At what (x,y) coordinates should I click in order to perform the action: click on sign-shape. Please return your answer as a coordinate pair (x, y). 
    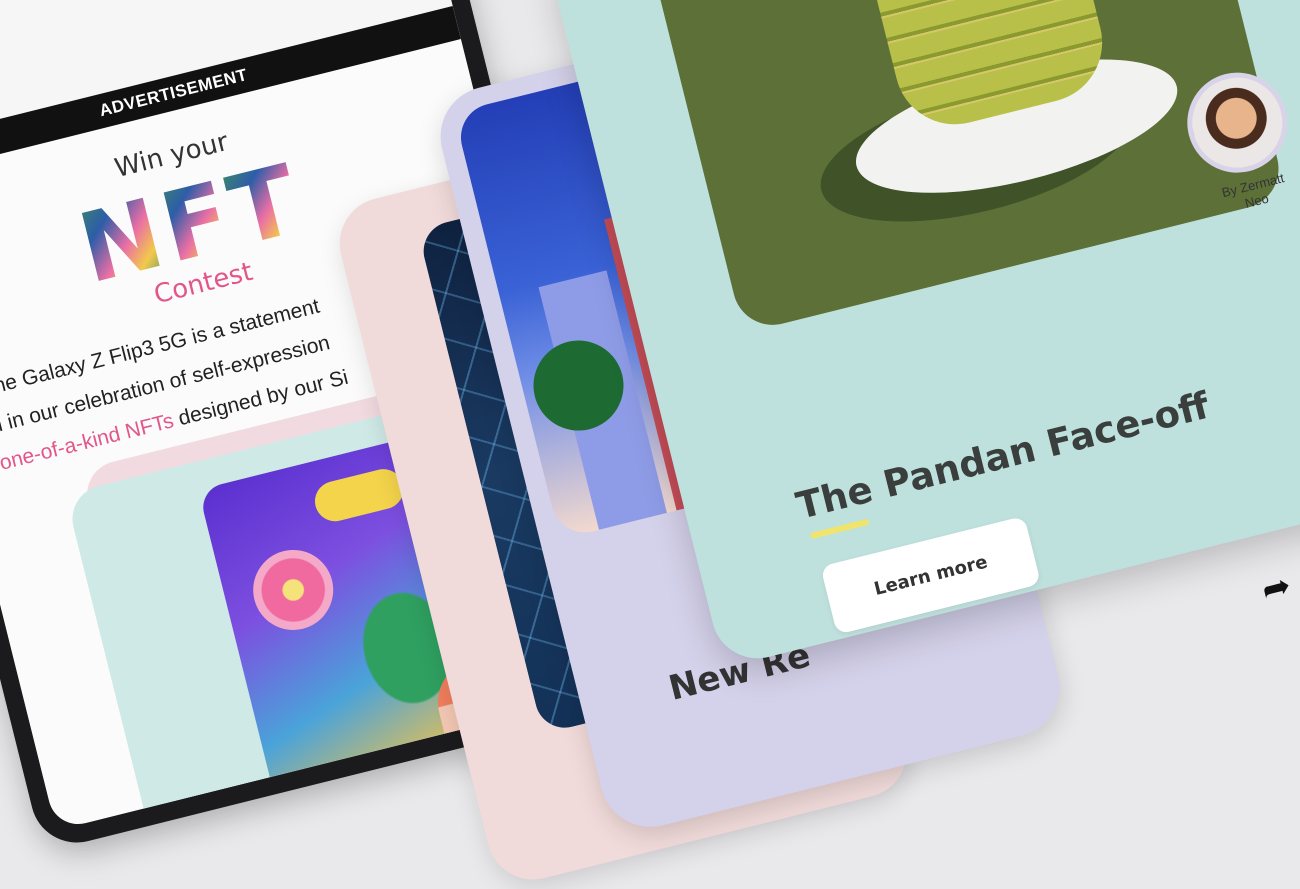
    Looking at the image, I should click on (359, 495).